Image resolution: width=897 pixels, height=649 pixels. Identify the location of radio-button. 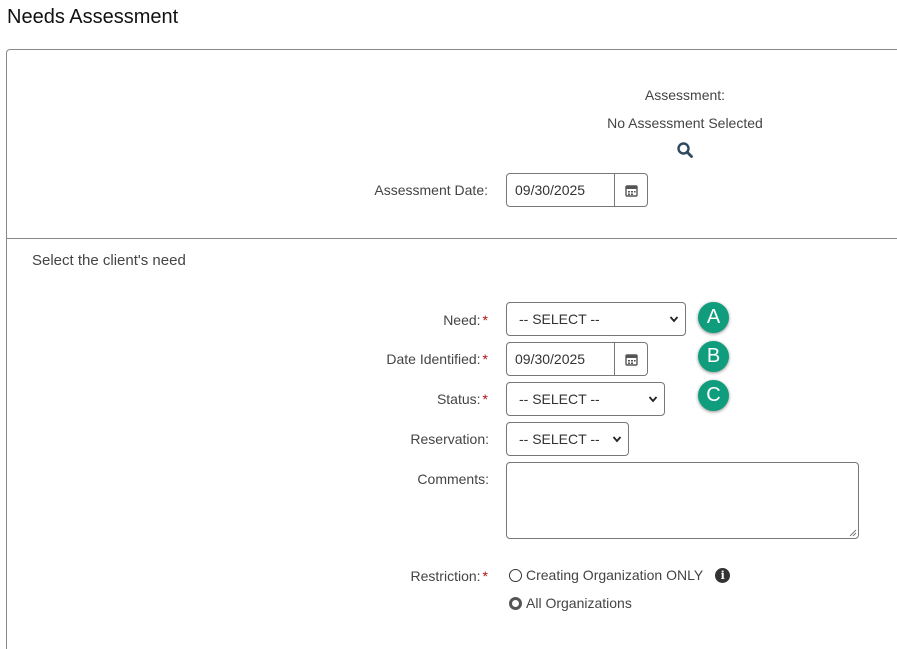
(515, 575).